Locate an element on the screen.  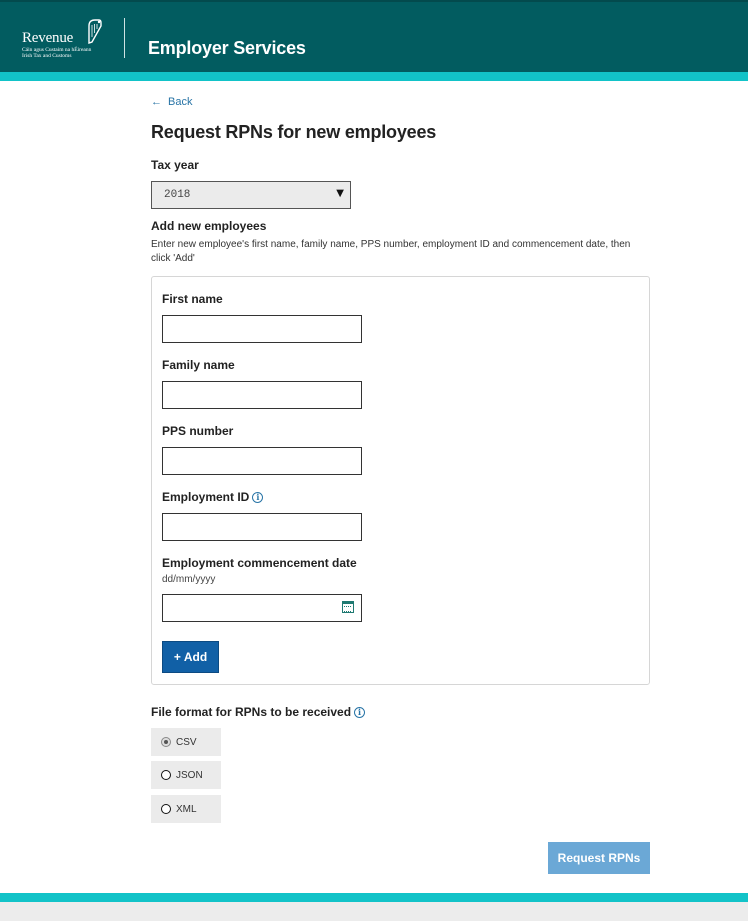
tax-year-label: Tax year is located at coordinates (175, 165).